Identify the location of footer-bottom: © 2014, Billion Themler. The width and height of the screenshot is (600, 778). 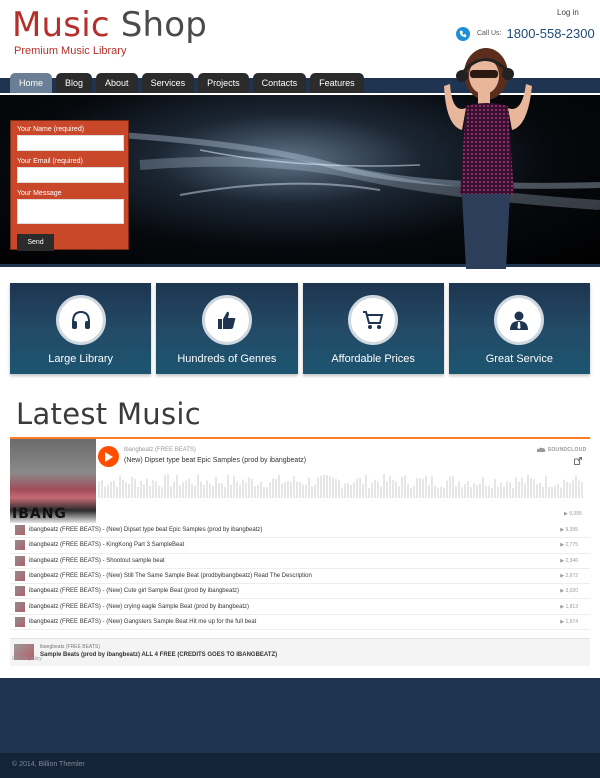
(300, 765).